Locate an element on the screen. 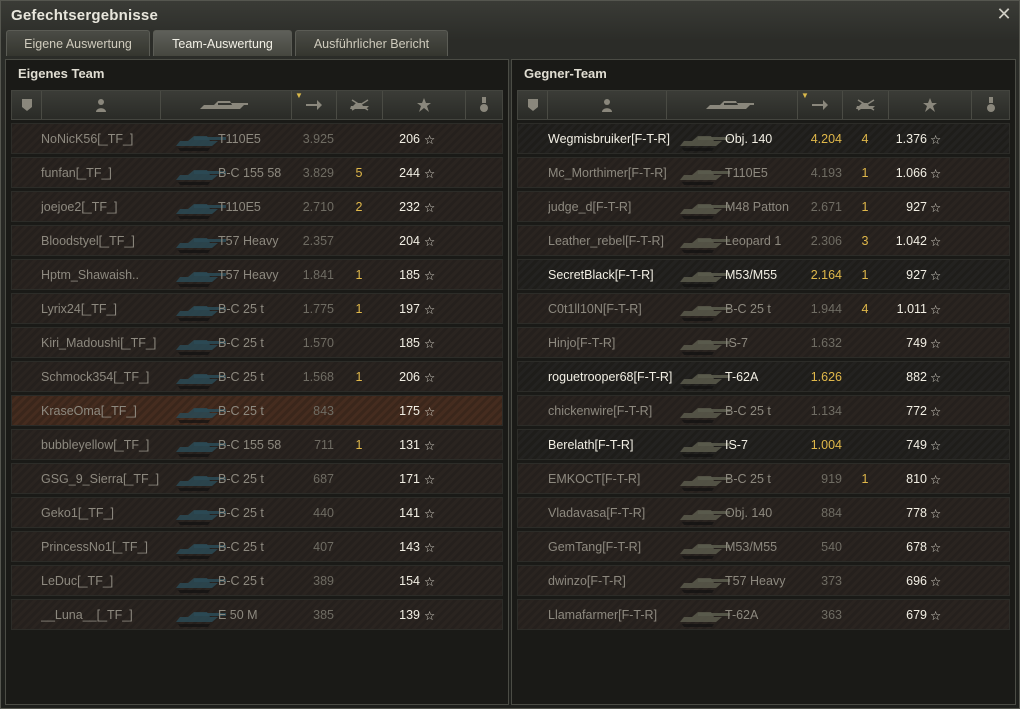 The width and height of the screenshot is (1020, 709). player-name: chickenwire[F-T-R] is located at coordinates (600, 411).